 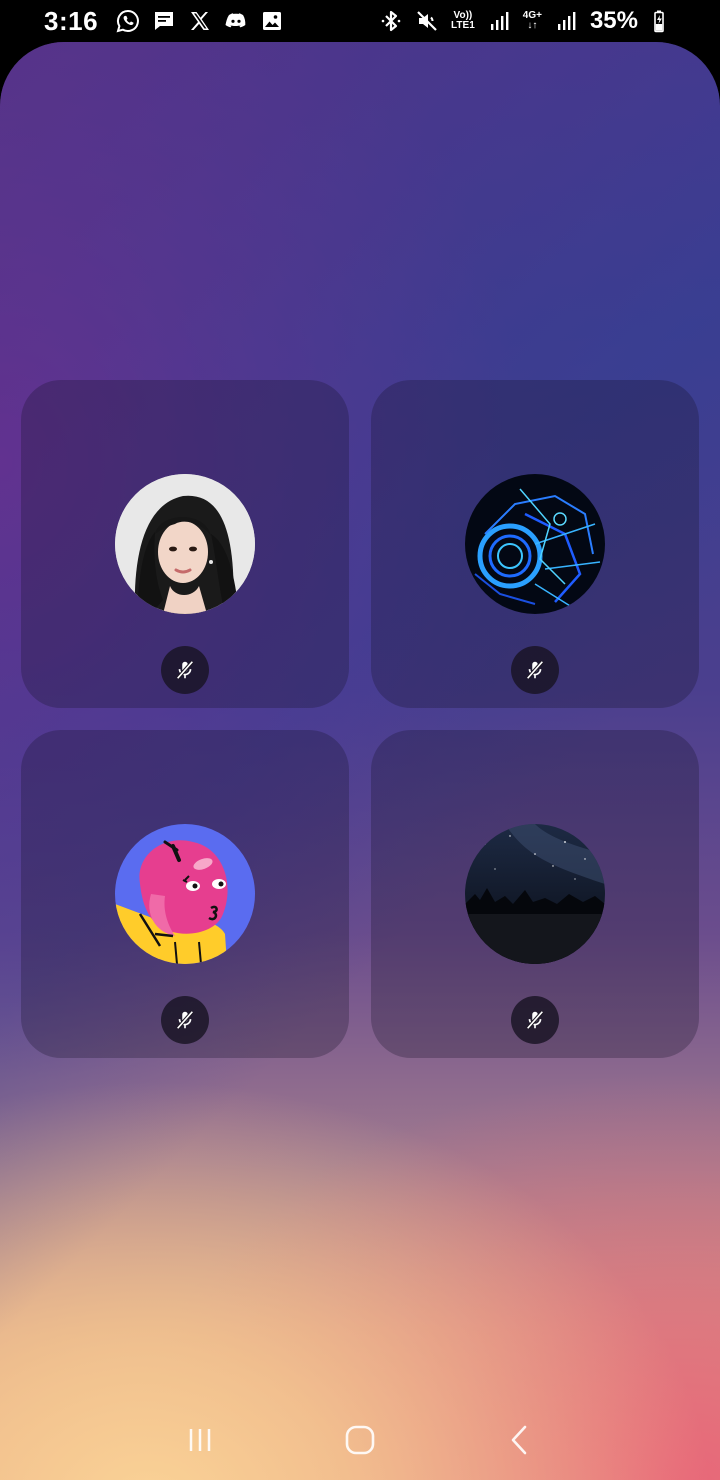 I want to click on mute-icon, so click(x=427, y=21).